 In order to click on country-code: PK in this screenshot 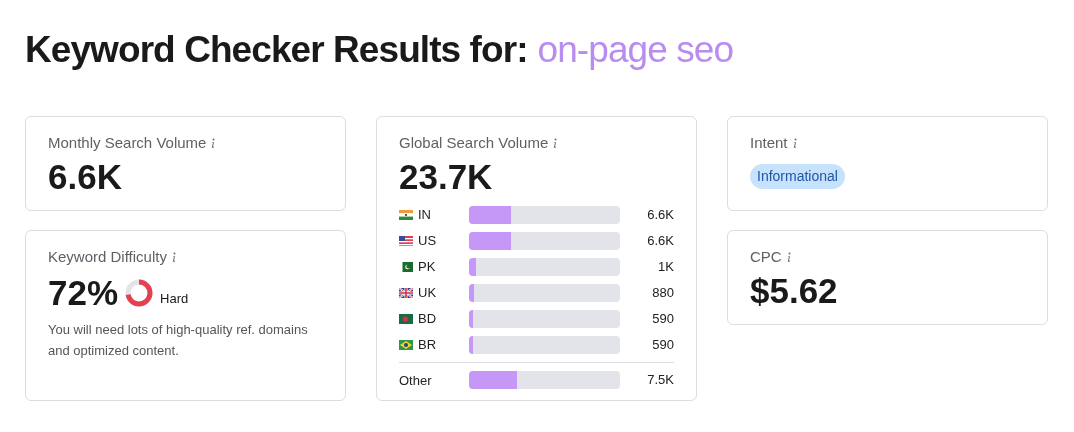, I will do `click(427, 266)`.